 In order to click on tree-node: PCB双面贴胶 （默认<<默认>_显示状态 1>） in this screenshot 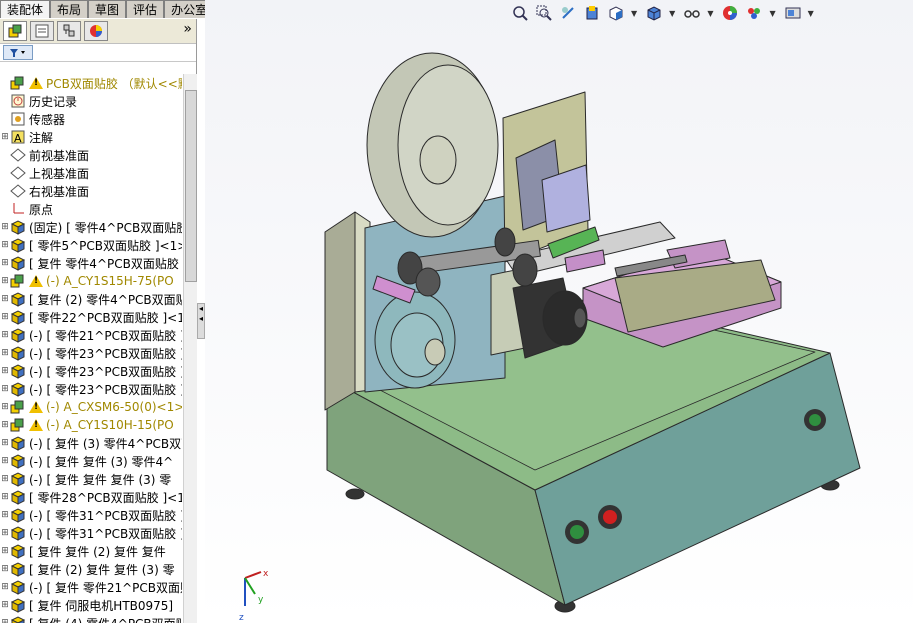, I will do `click(91, 83)`.